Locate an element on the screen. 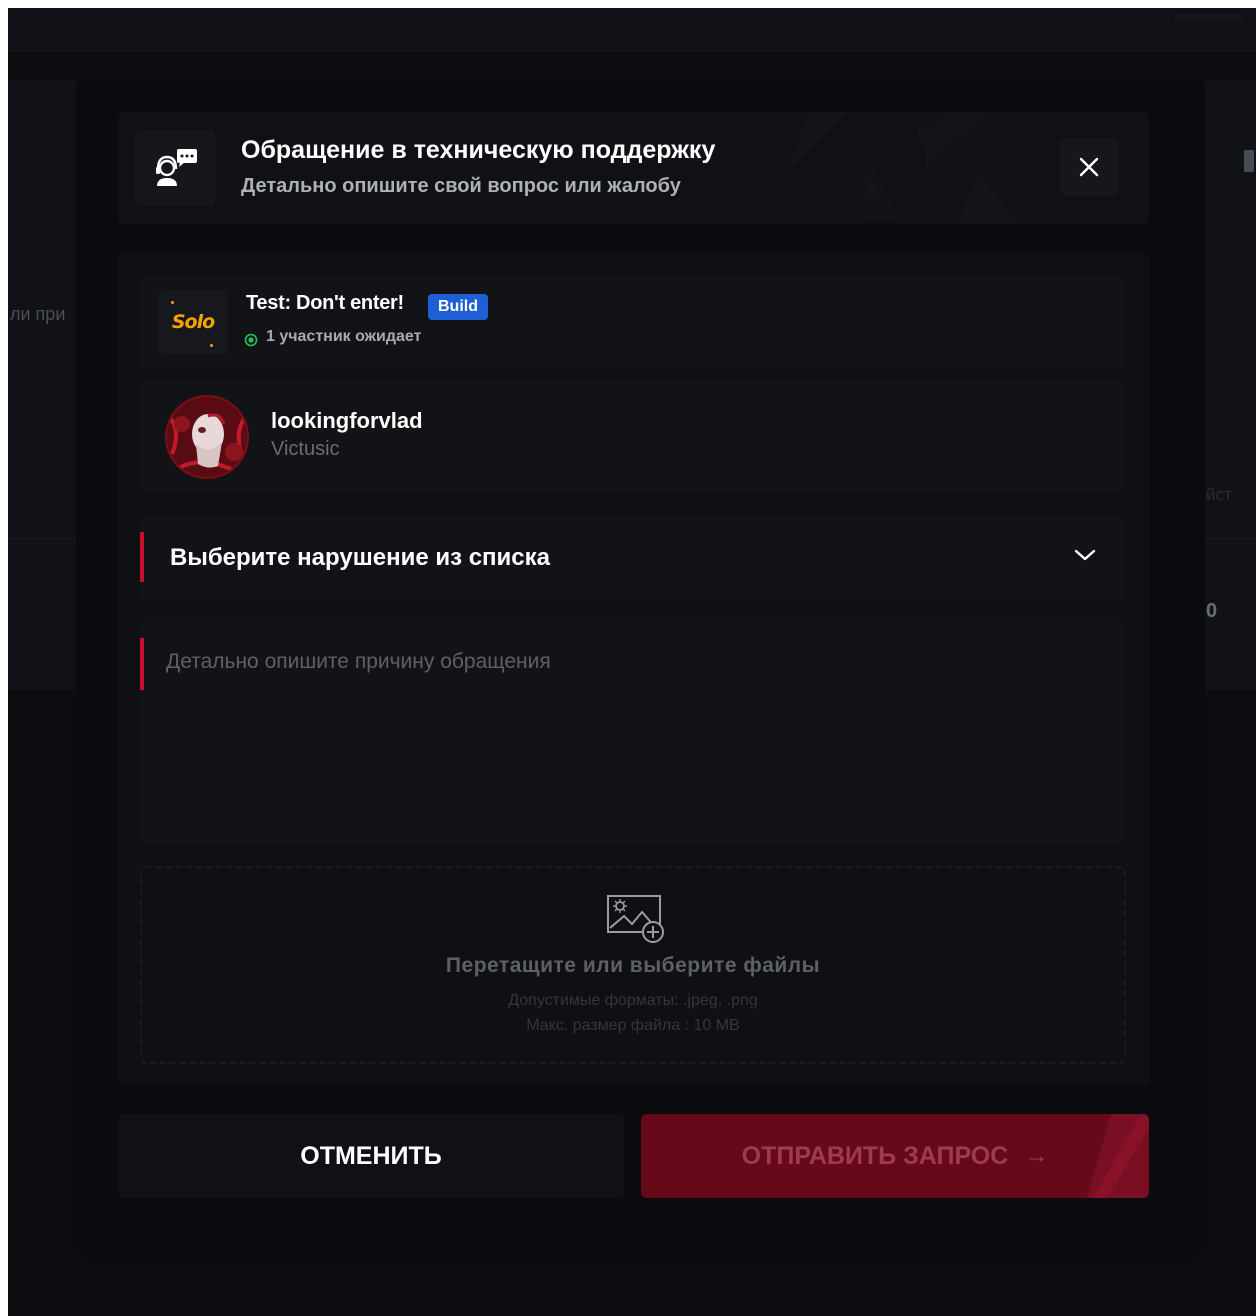 Image resolution: width=1256 pixels, height=1316 pixels. submit-button: ОТПРАВИТЬ ЗАПРОС → is located at coordinates (895, 1156).